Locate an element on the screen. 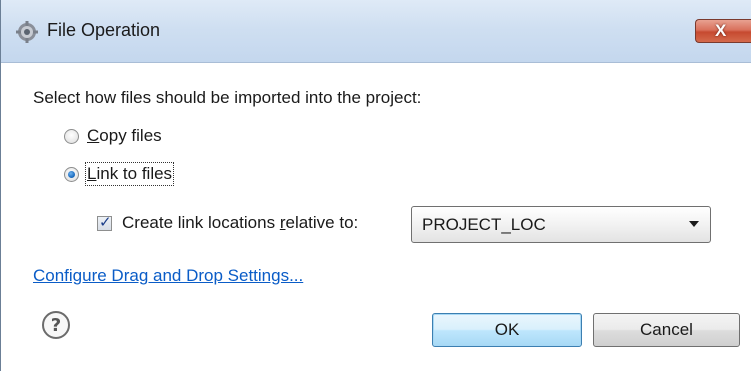 The height and width of the screenshot is (371, 751). relative-link-checkbox: ✓ is located at coordinates (104, 222).